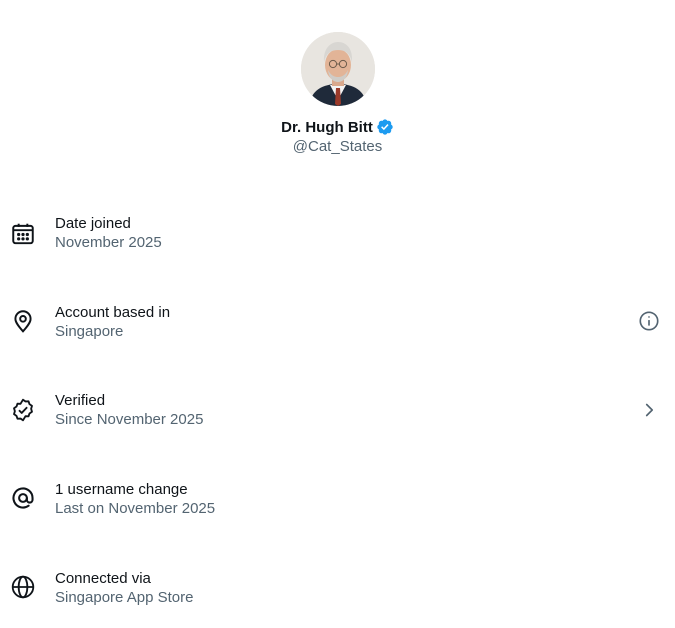 The height and width of the screenshot is (628, 675). I want to click on location-pin-icon, so click(23, 321).